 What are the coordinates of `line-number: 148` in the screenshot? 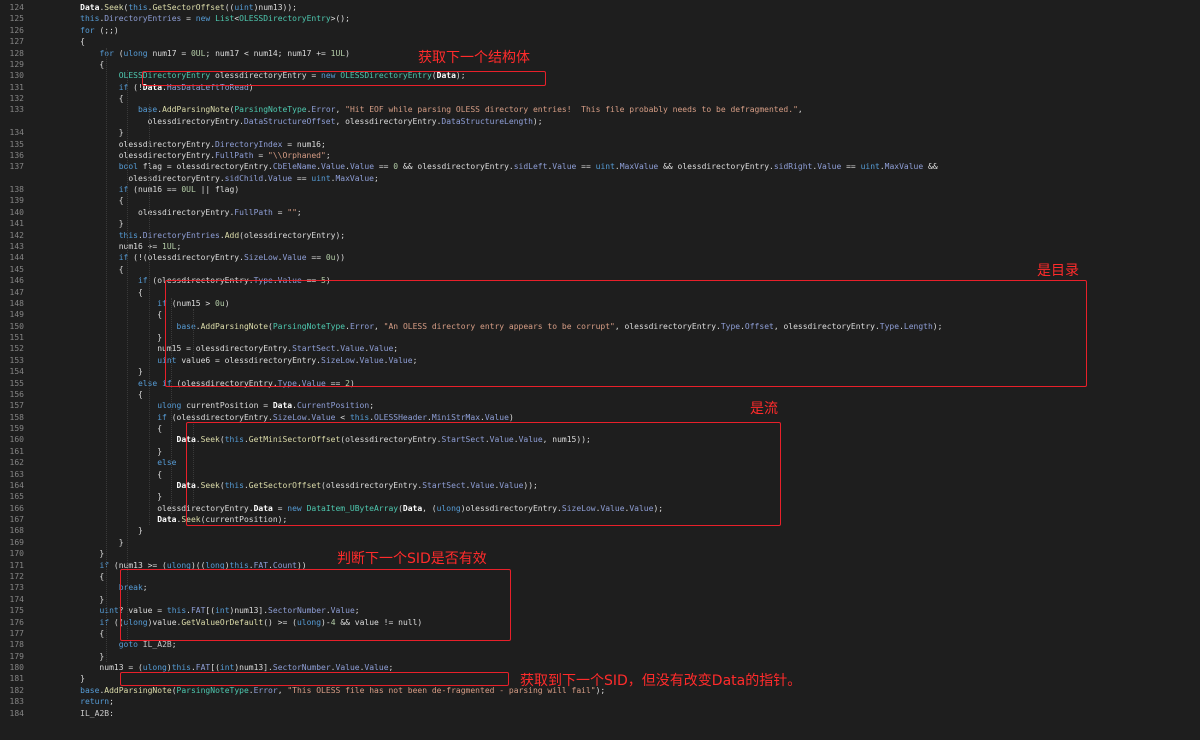 It's located at (16, 303).